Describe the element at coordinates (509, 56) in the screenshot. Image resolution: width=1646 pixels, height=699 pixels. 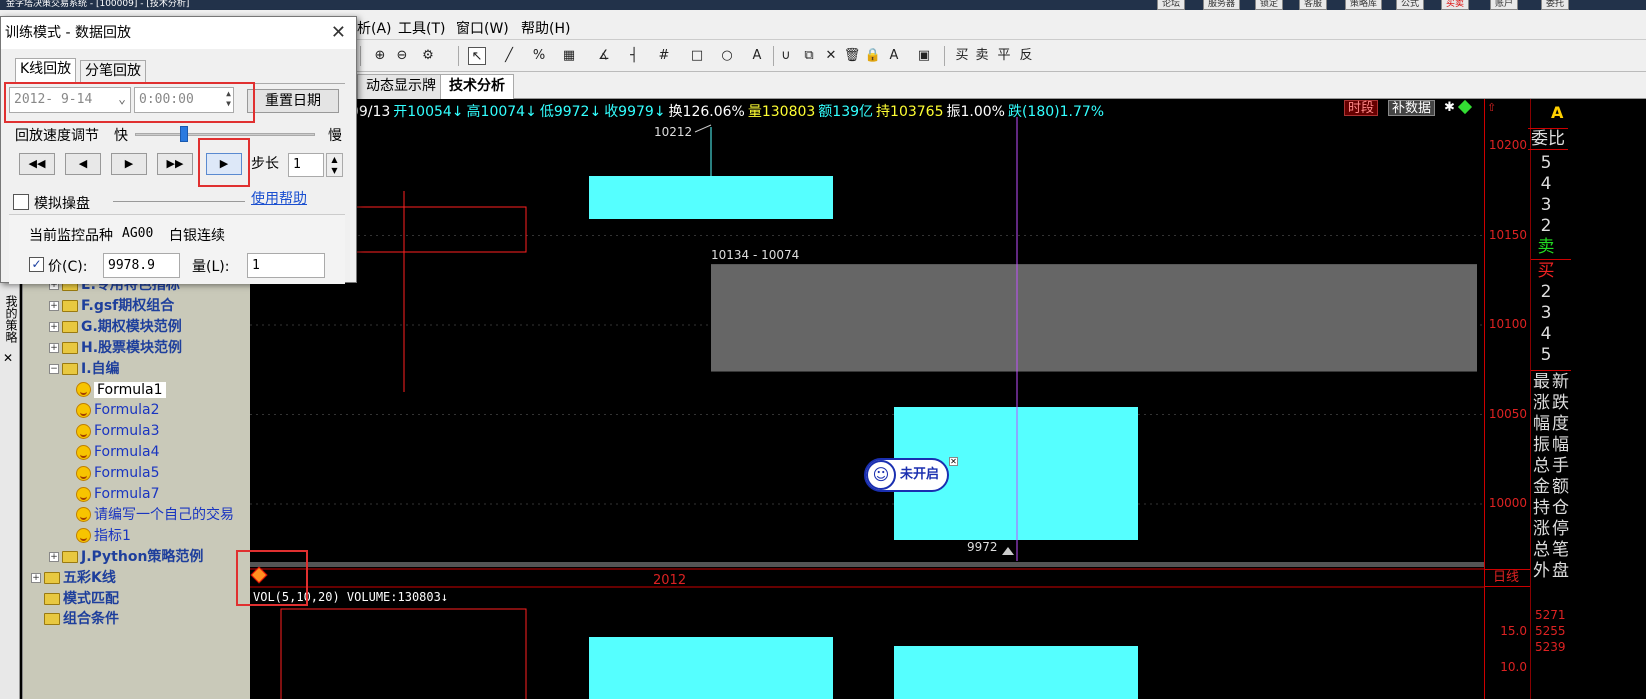
I see `line-tool-icon: ╱` at that location.